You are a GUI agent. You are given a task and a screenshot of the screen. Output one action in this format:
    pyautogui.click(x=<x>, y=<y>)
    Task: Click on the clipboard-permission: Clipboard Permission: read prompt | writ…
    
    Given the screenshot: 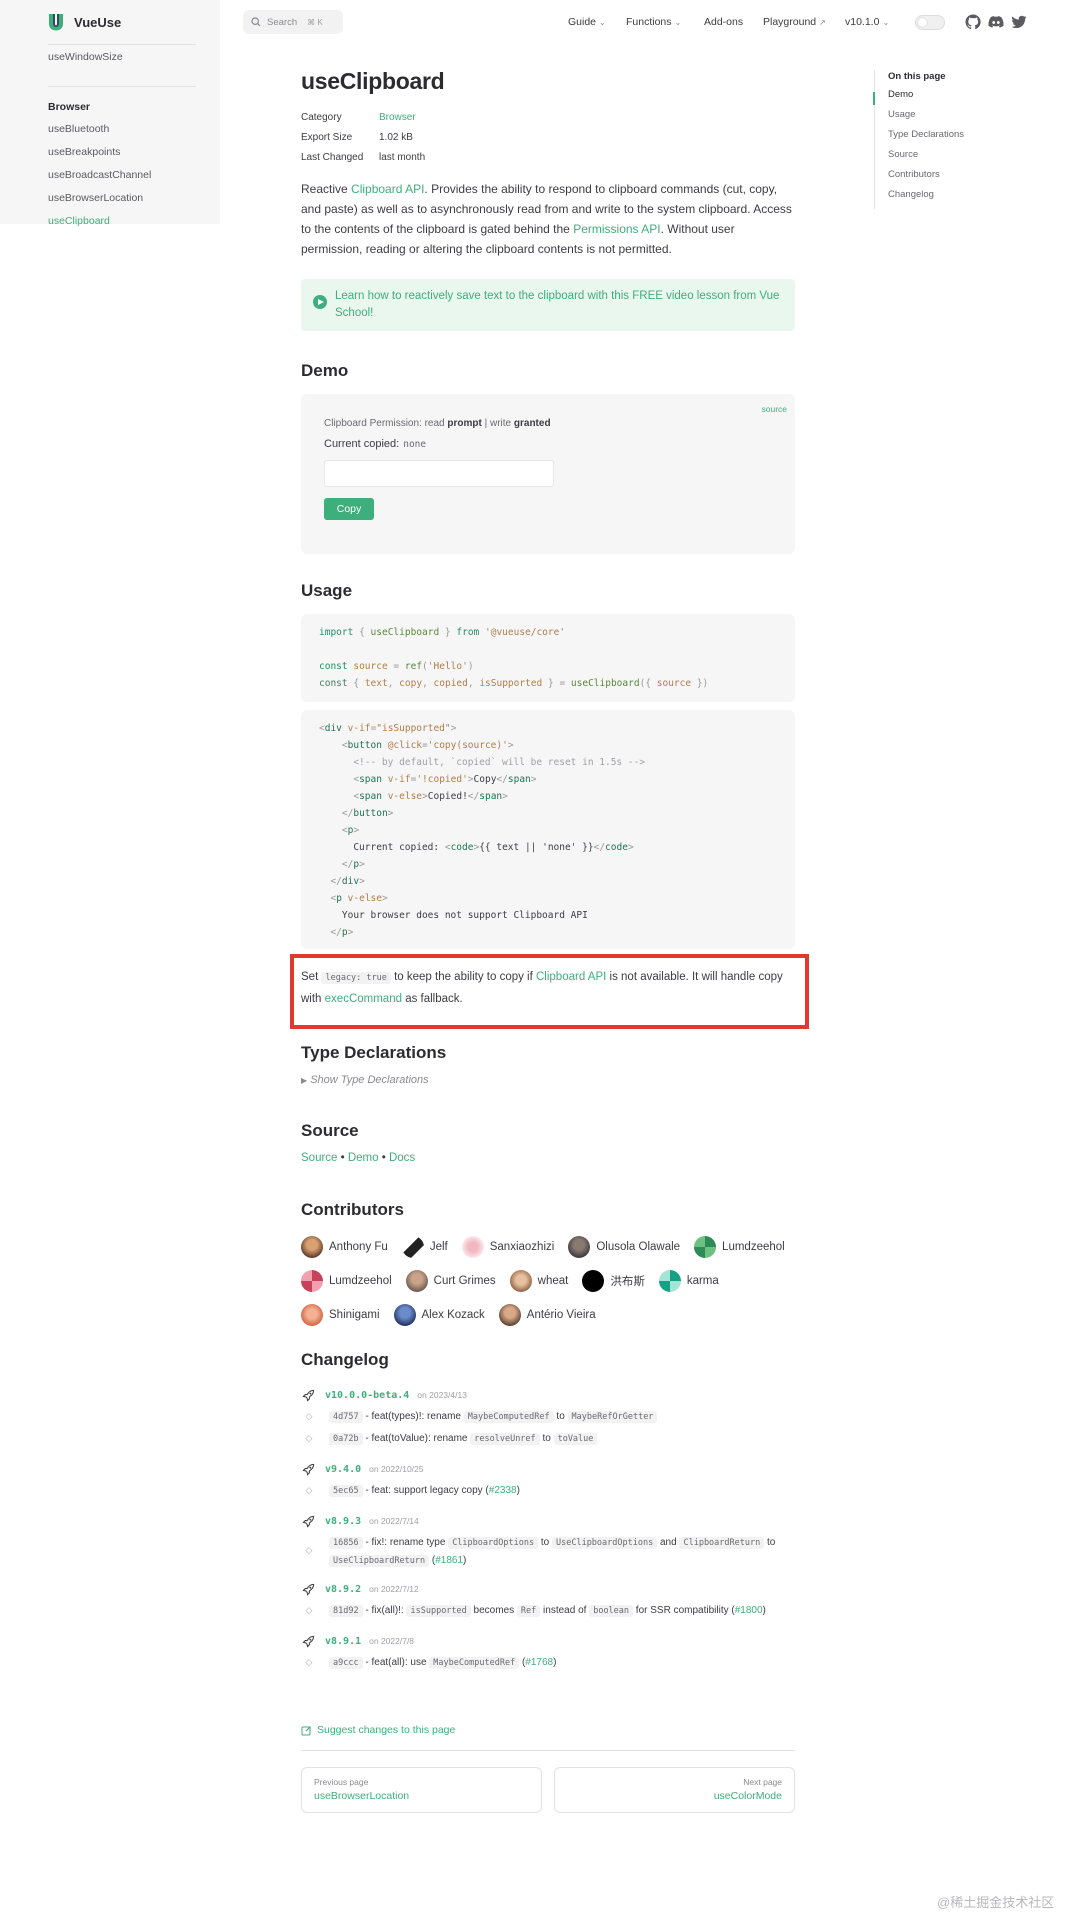 What is the action you would take?
    pyautogui.click(x=548, y=423)
    